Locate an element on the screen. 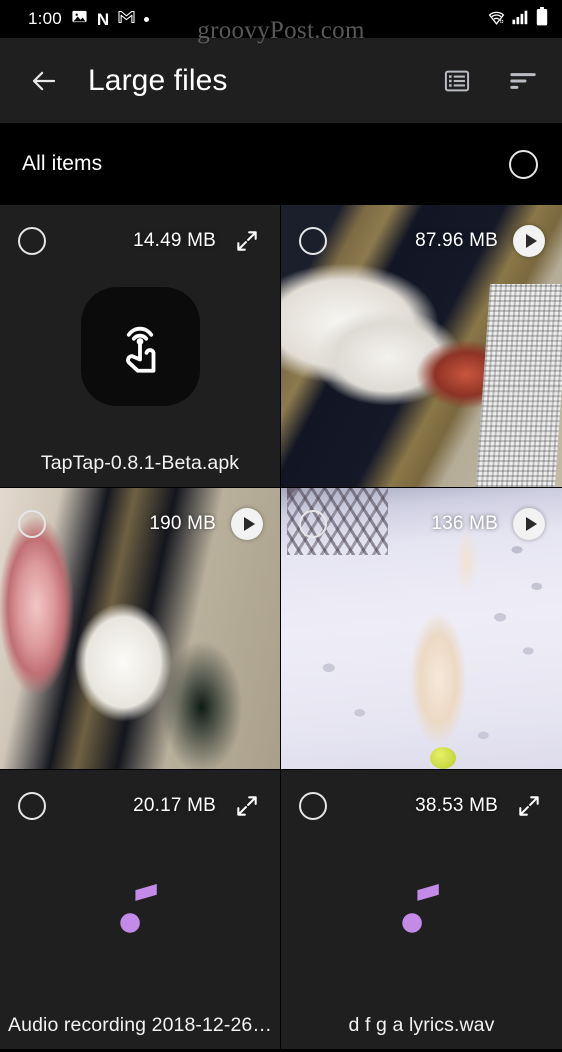  list-view-icon is located at coordinates (457, 80).